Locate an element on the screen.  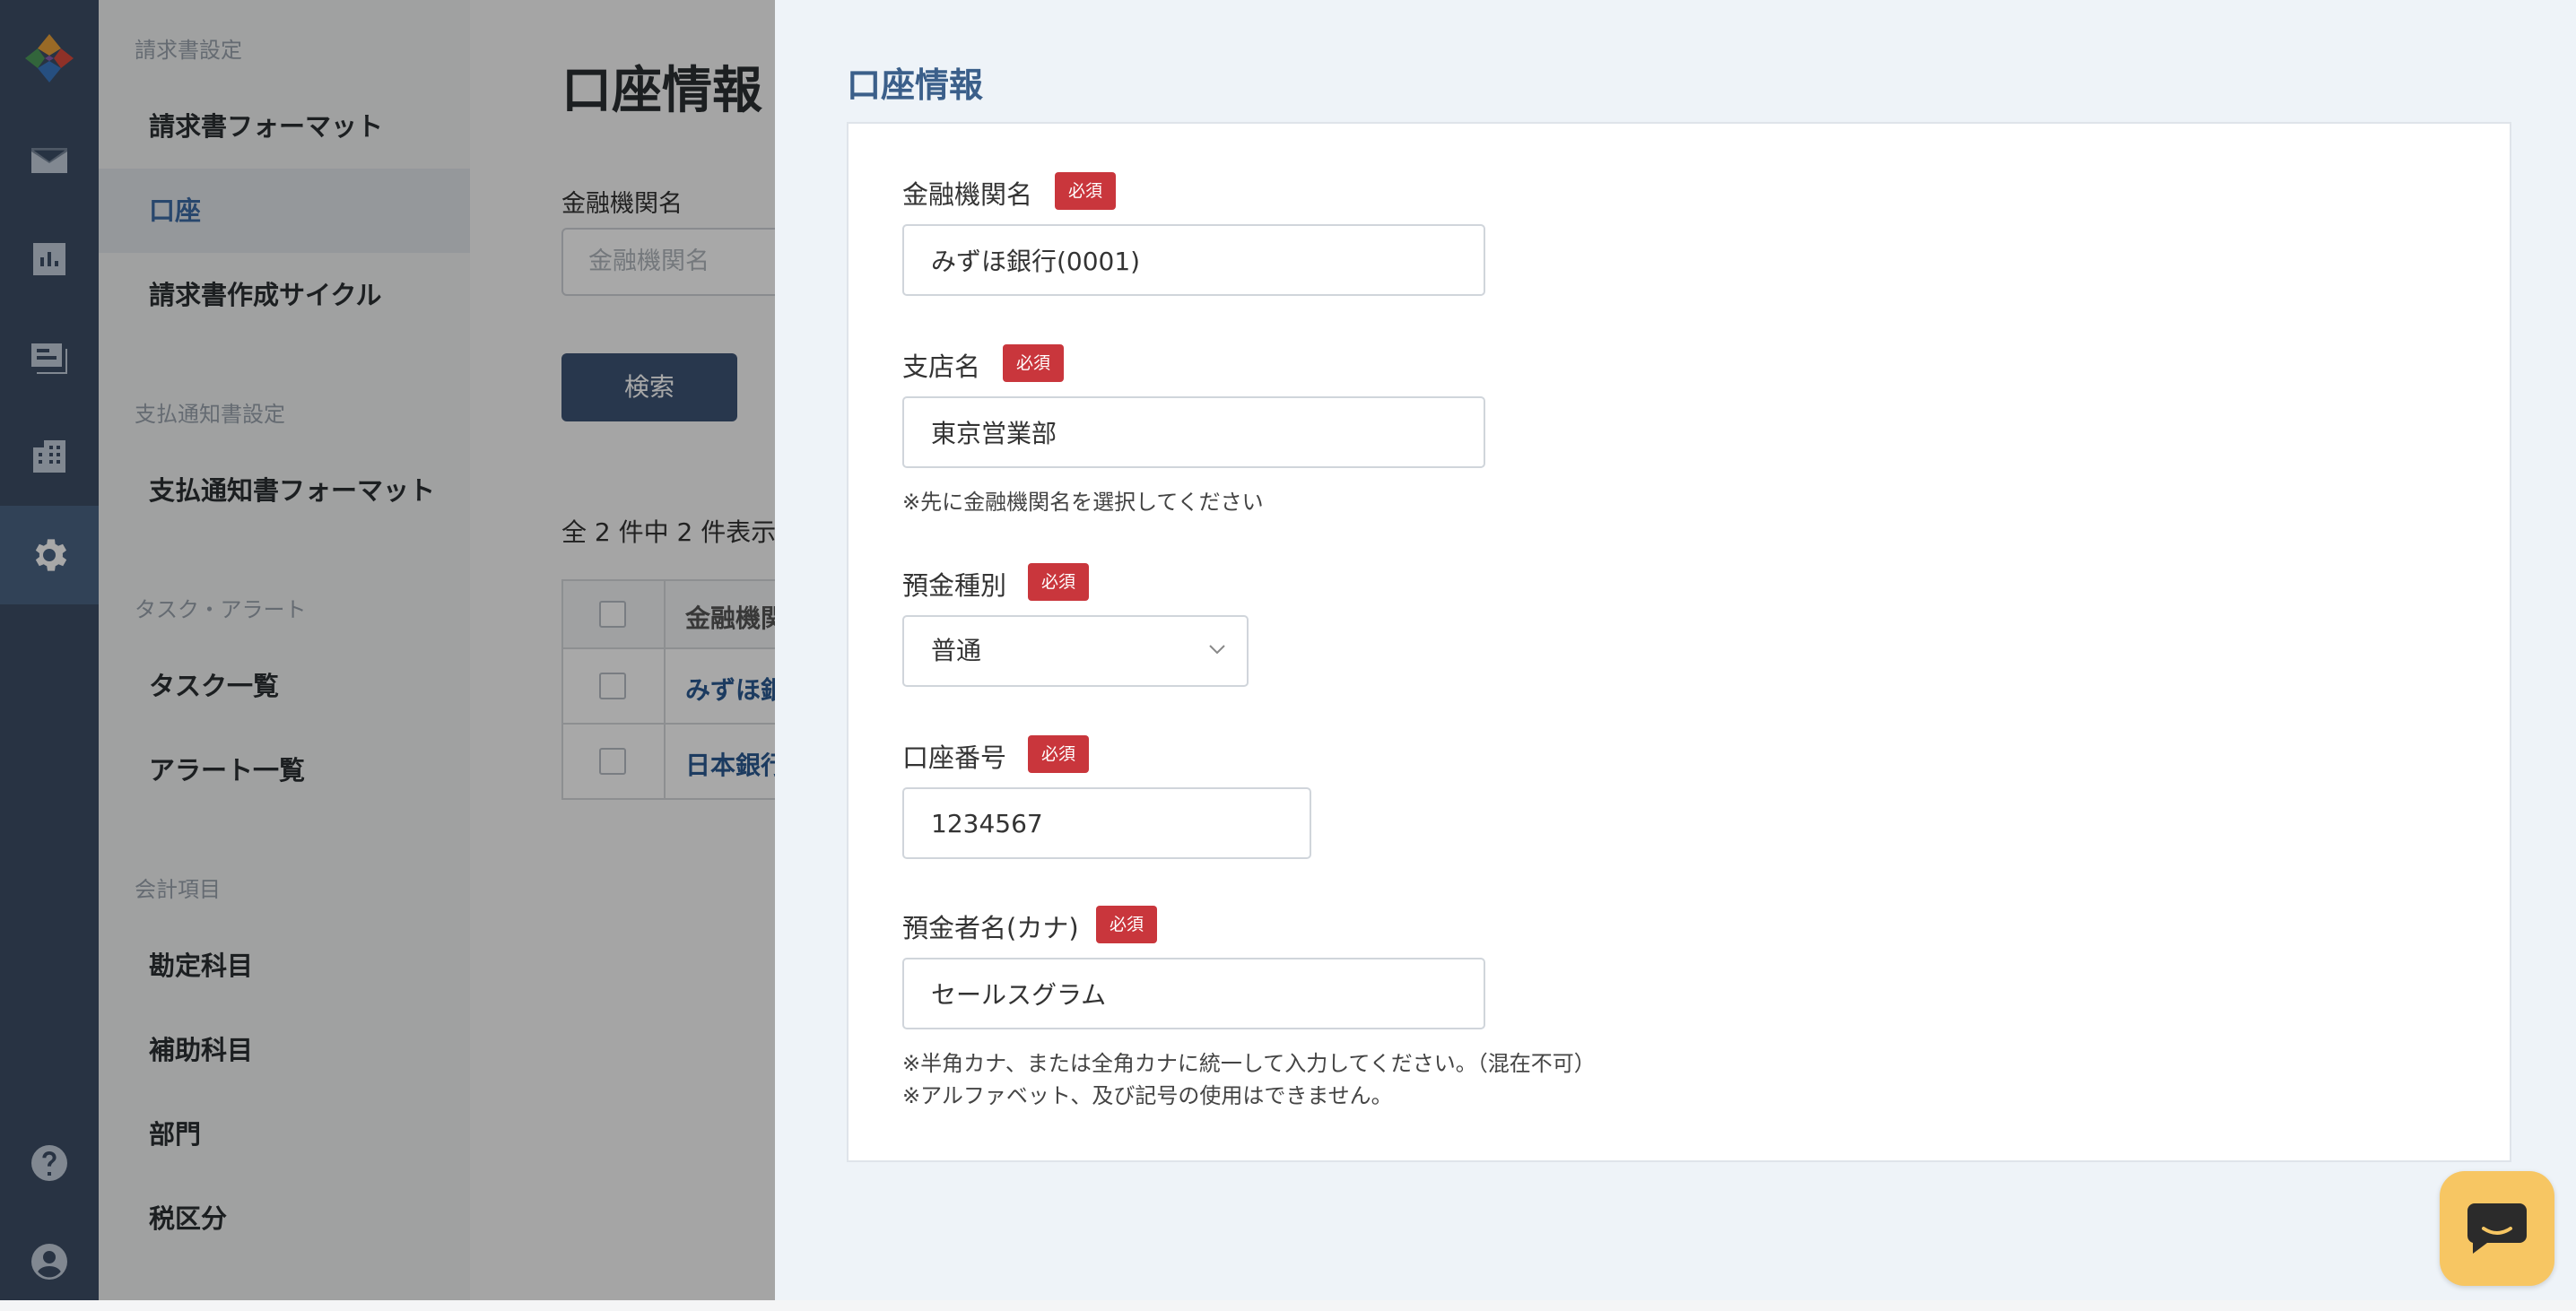
deposit-type-value: 普通 is located at coordinates (956, 650).